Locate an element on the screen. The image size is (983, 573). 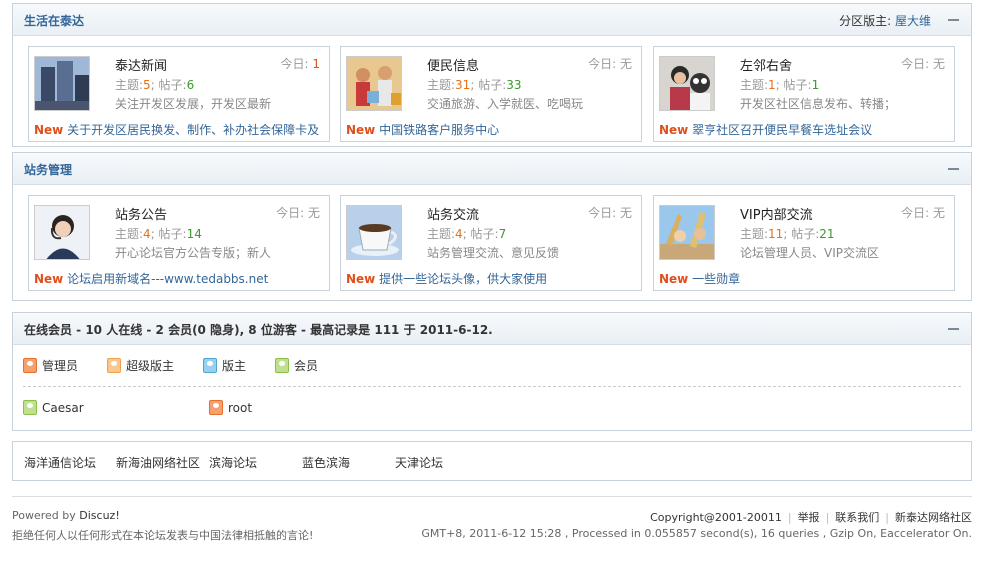
report-link: 举报 is located at coordinates (809, 517).